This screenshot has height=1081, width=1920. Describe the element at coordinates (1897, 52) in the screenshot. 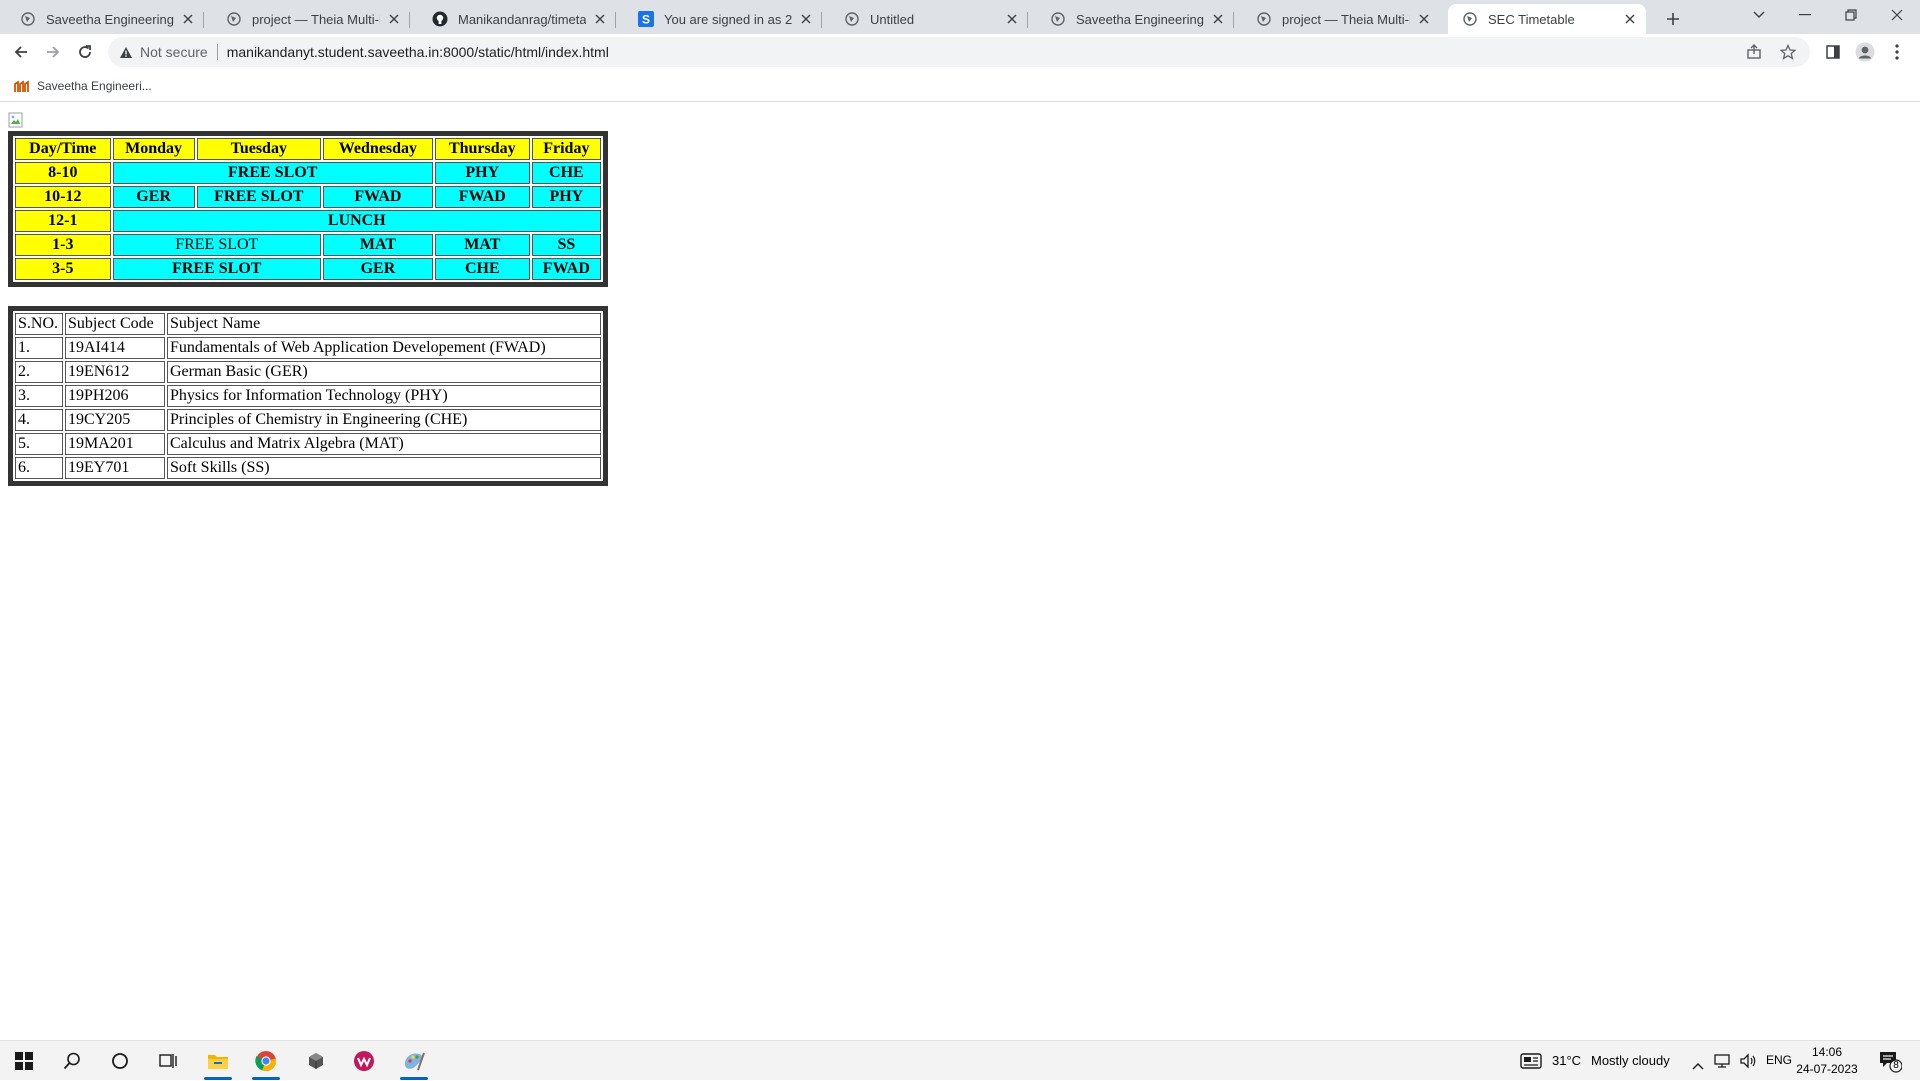

I see `menu-kebab-icon` at that location.